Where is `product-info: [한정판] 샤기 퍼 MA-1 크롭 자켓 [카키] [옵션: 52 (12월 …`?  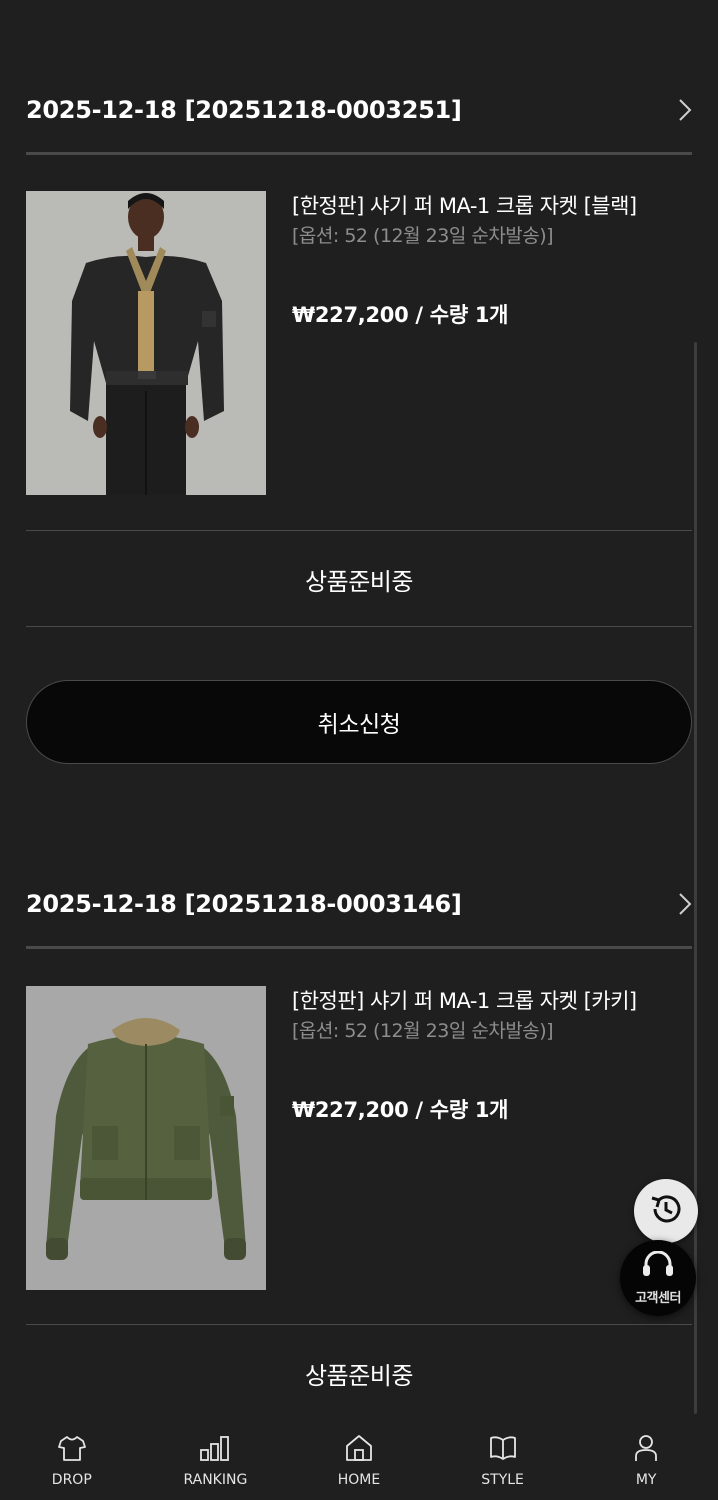 product-info: [한정판] 샤기 퍼 MA-1 크롭 자켓 [카키] [옵션: 52 (12월 … is located at coordinates (492, 1055).